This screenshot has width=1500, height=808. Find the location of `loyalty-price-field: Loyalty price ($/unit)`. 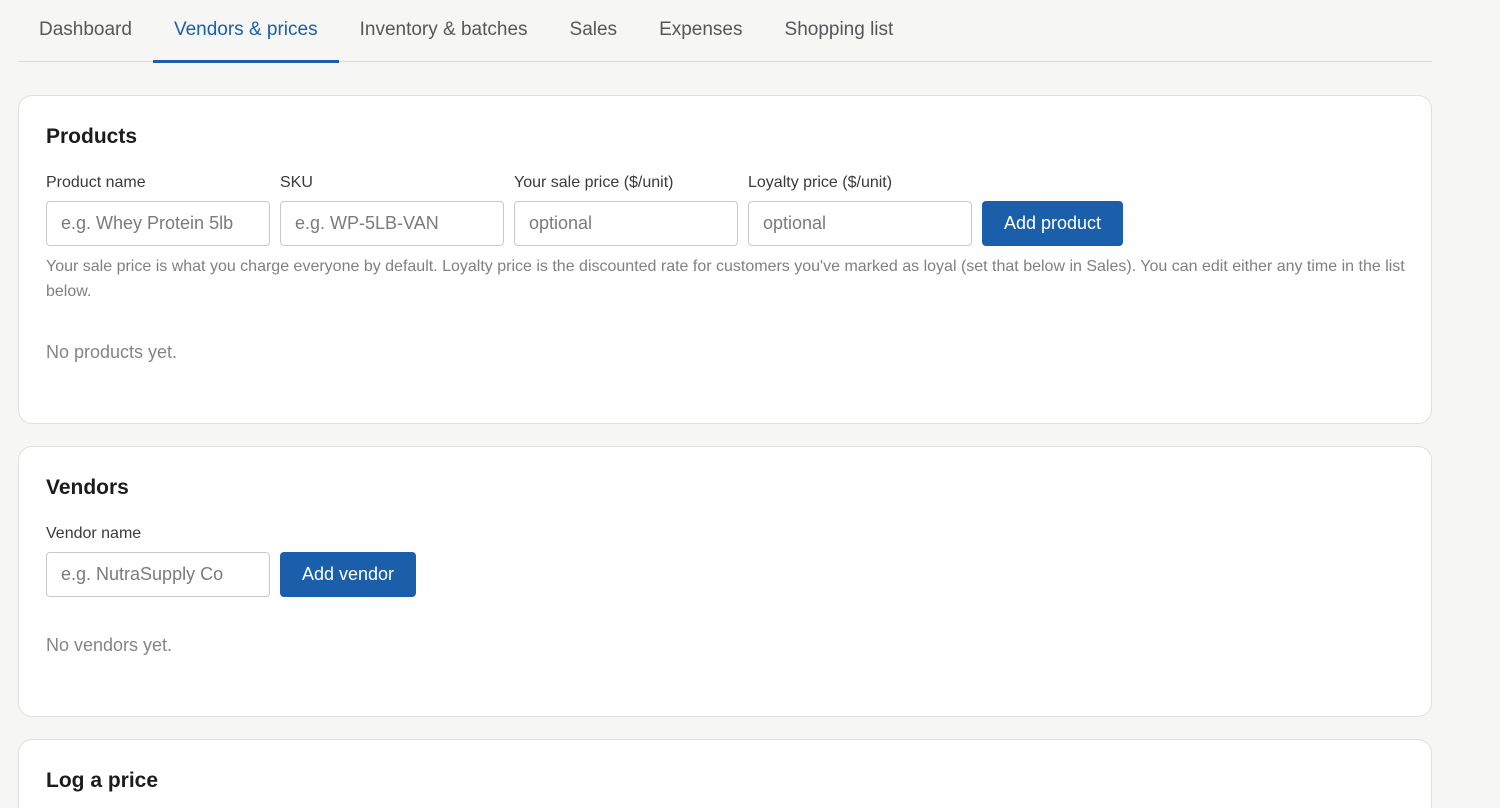

loyalty-price-field: Loyalty price ($/unit) is located at coordinates (860, 209).